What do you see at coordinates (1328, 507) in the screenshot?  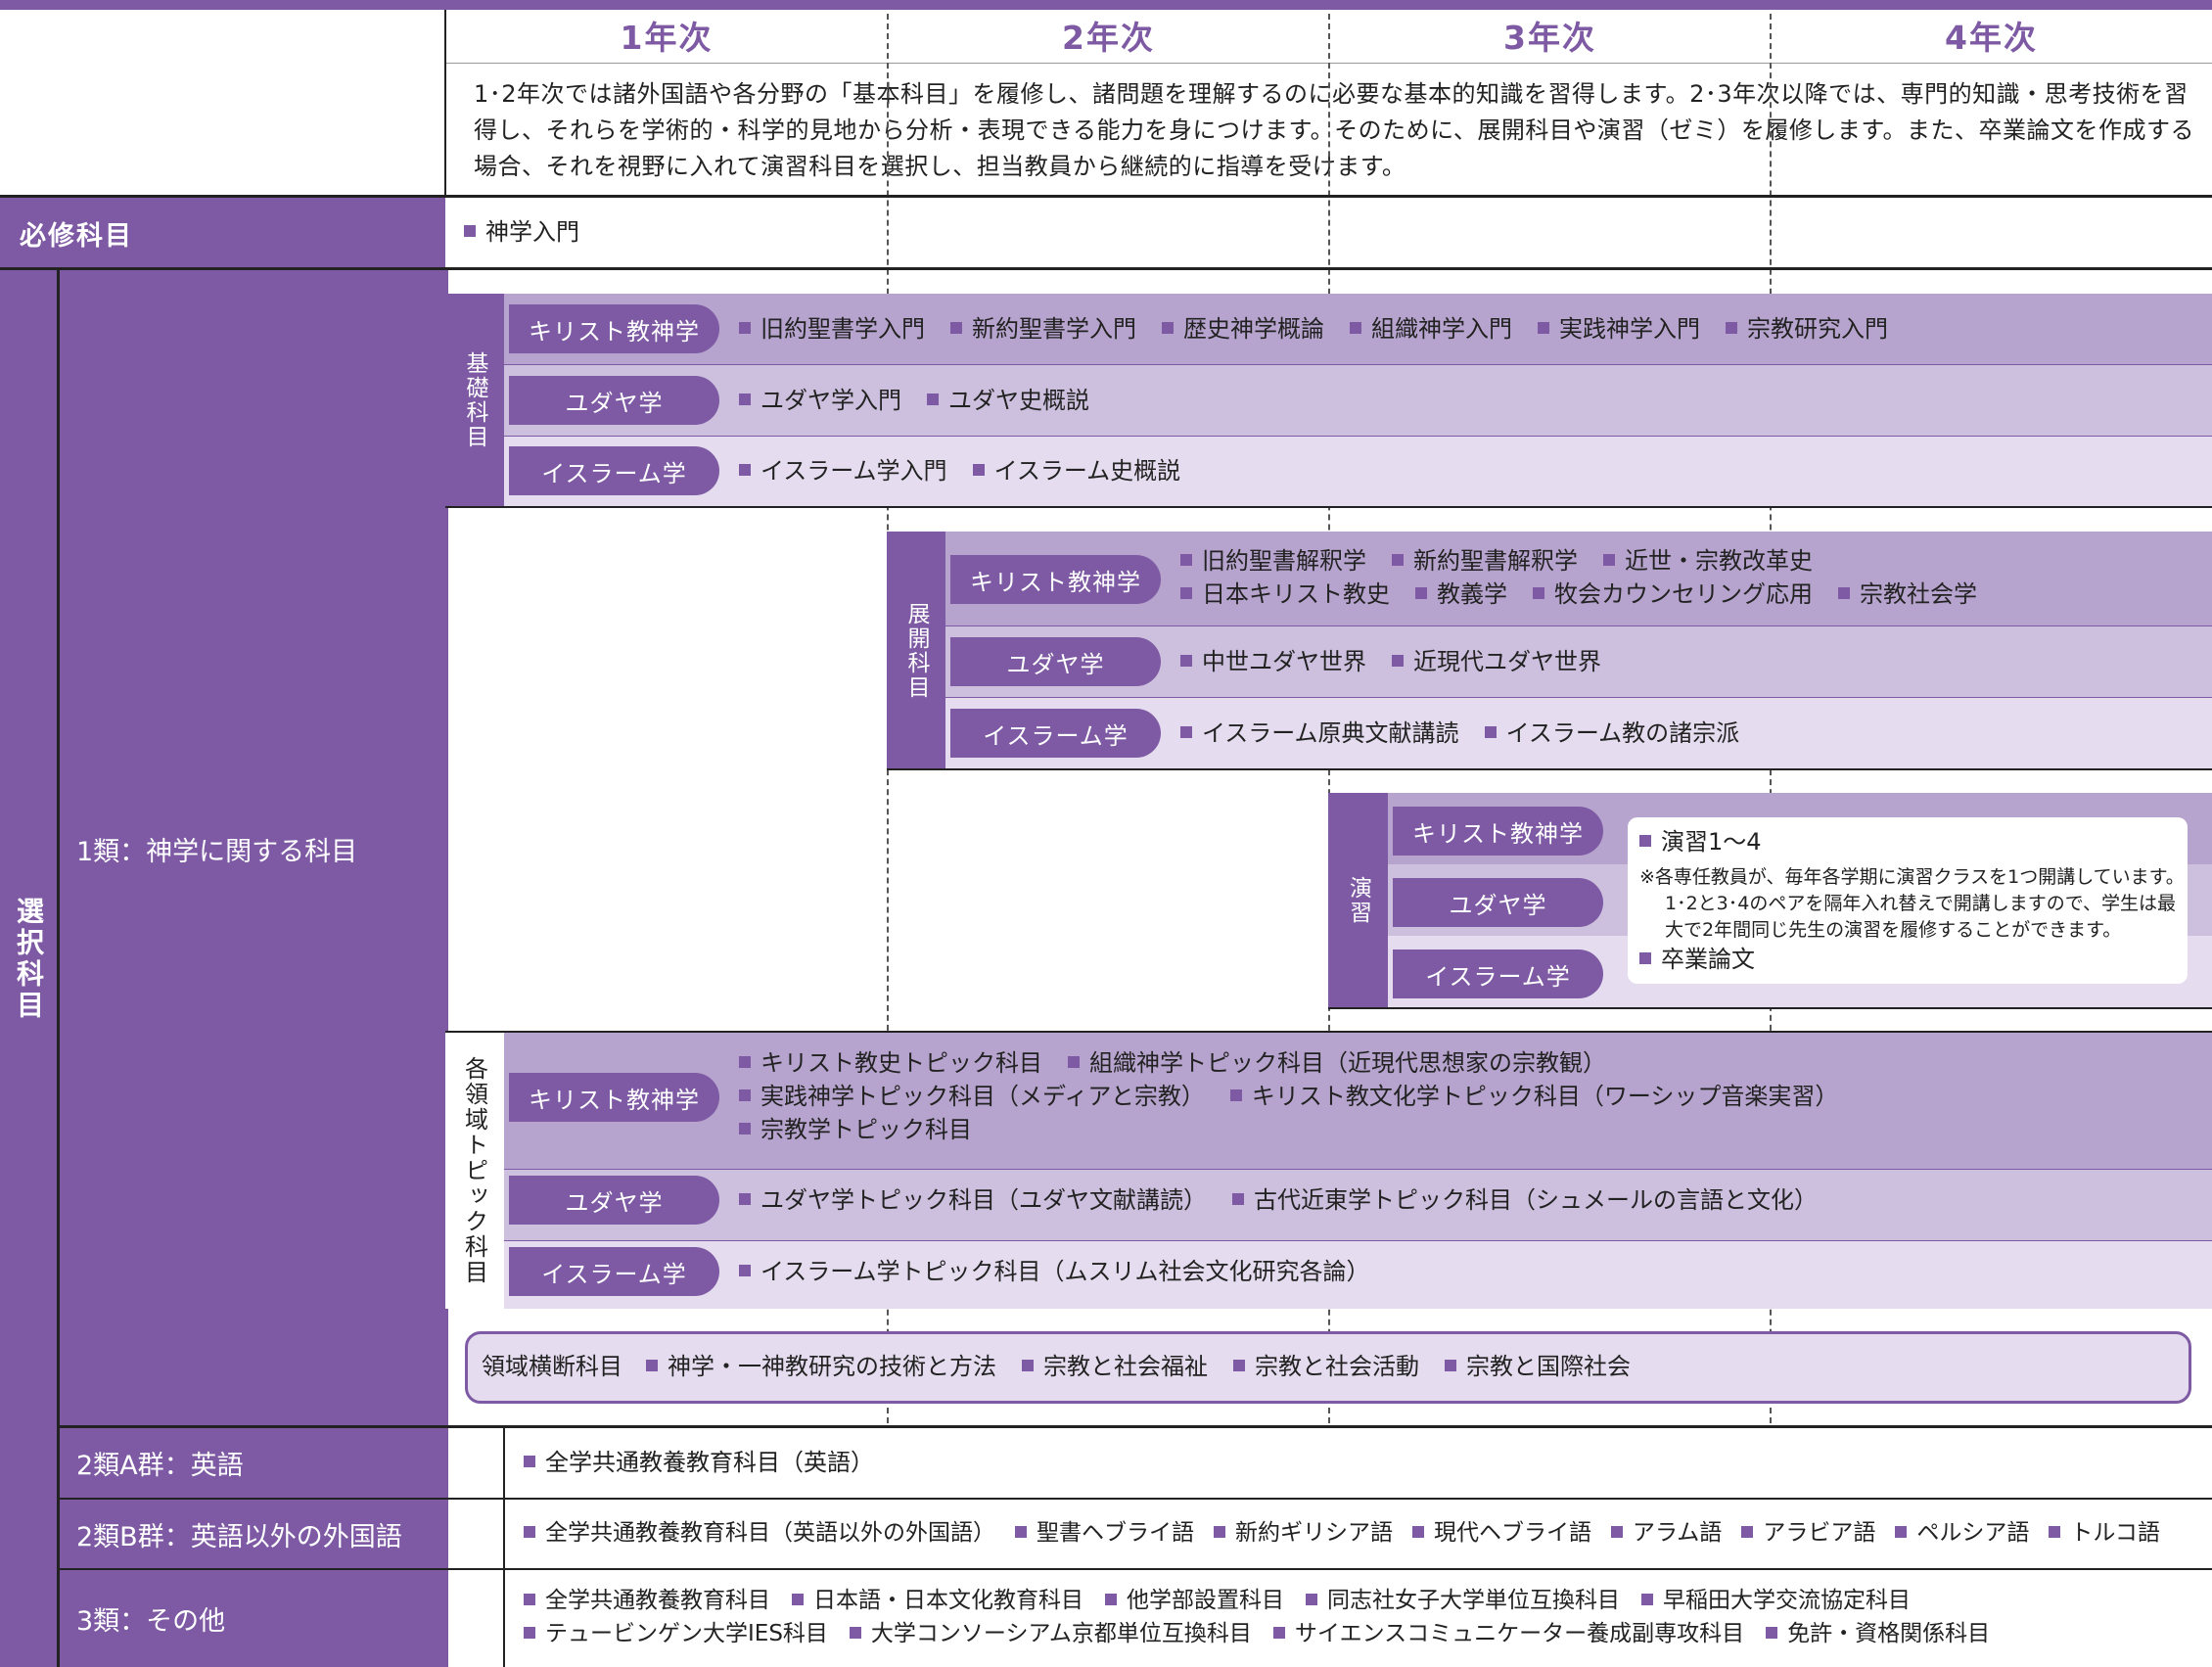 I see `basic-bottom-line` at bounding box center [1328, 507].